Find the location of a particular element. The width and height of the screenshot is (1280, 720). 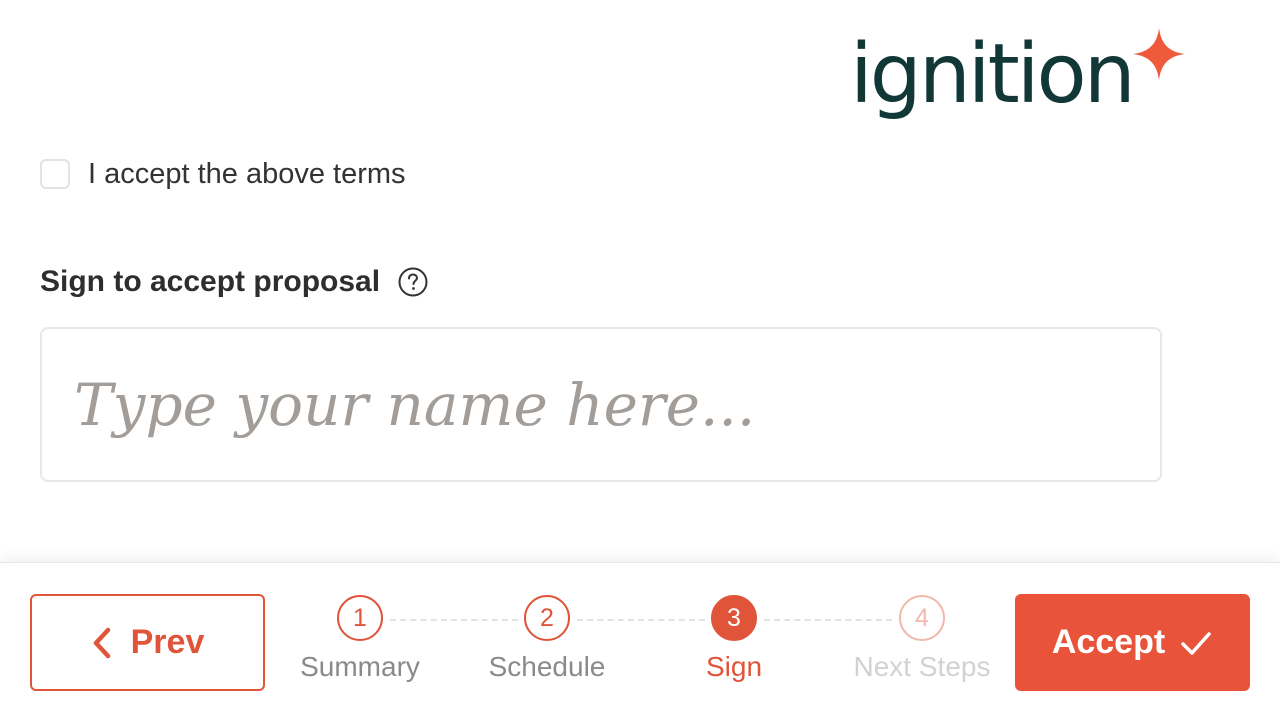

step-label: Sign is located at coordinates (734, 666).